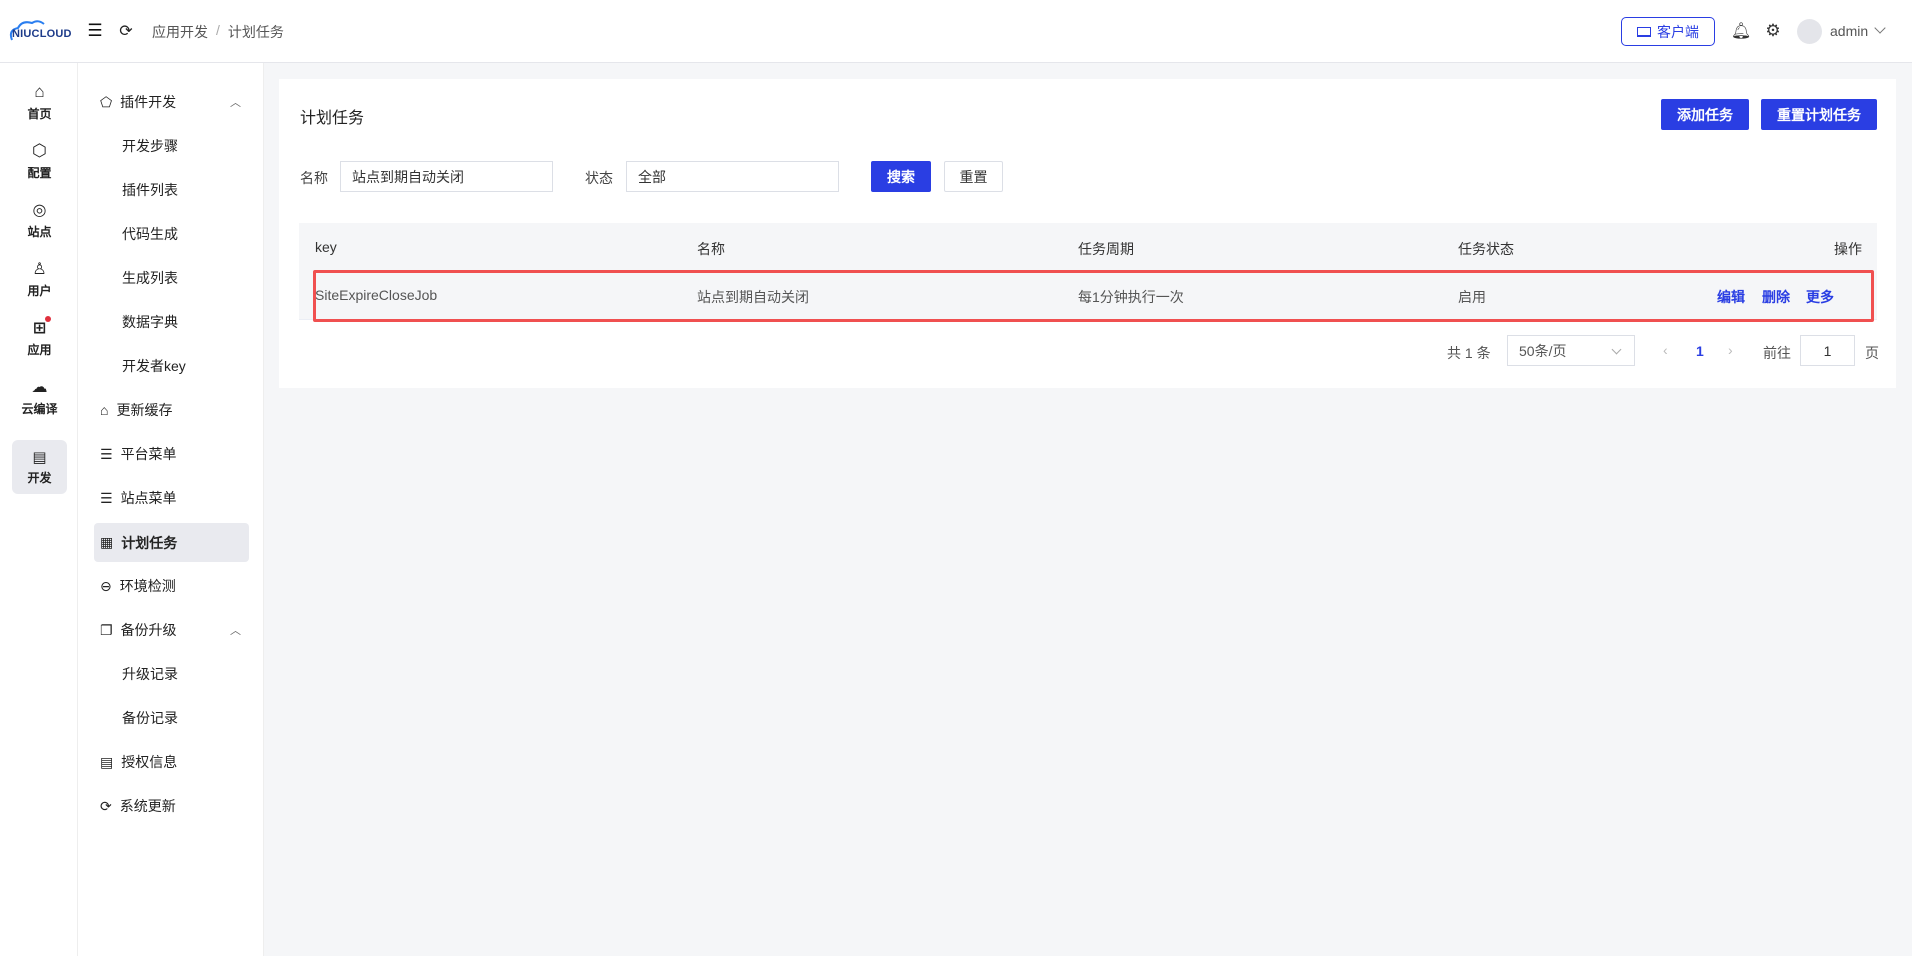  I want to click on rail-item-dev: ▤ 开发, so click(39, 467).